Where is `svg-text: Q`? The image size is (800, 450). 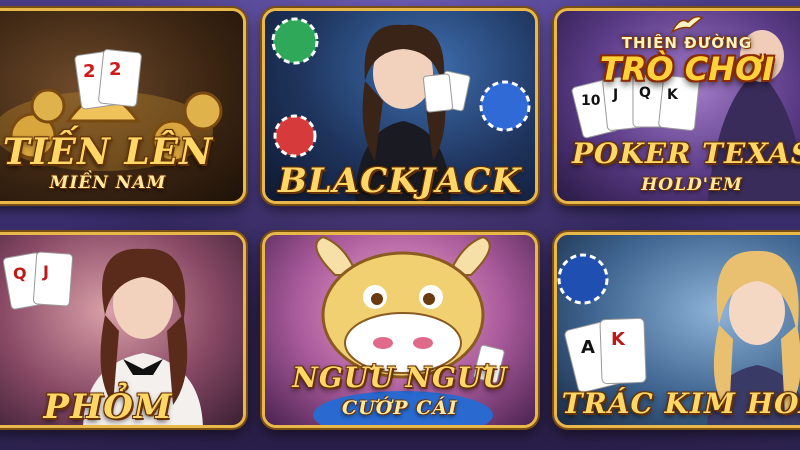
svg-text: Q is located at coordinates (20, 273).